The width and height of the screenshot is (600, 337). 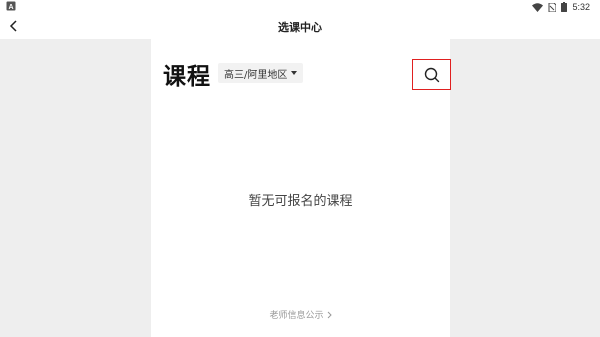 I want to click on search-icon, so click(x=431, y=74).